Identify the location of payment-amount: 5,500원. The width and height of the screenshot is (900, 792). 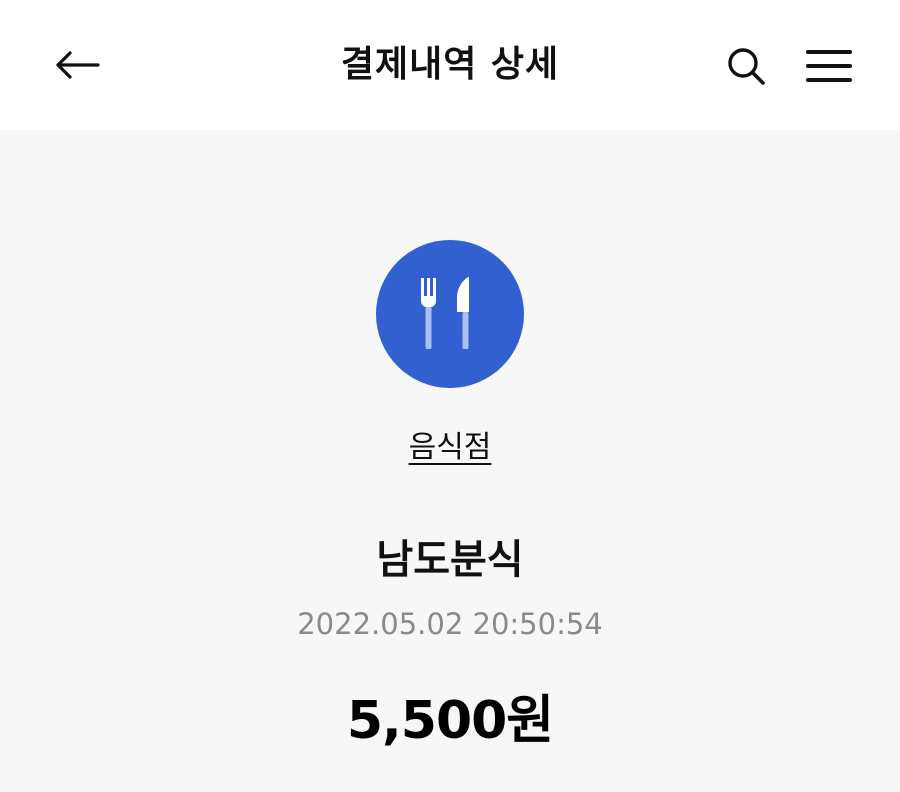
(450, 721).